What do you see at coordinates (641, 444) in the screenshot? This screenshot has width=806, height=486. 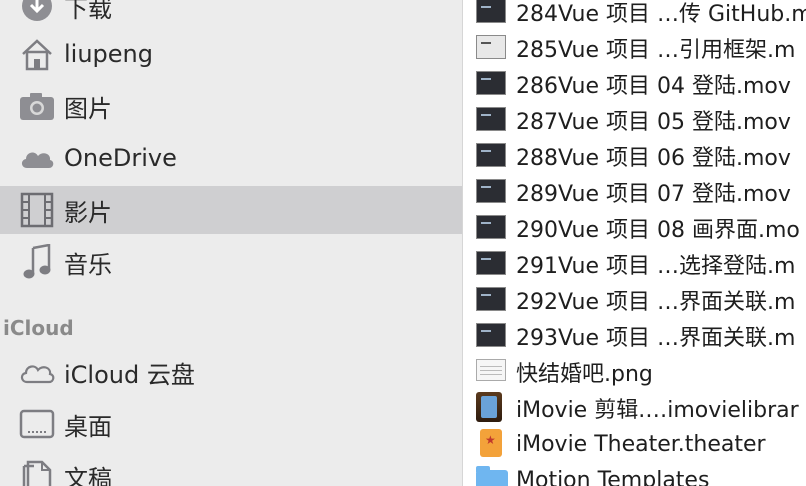 I see `file-name: iMovie Theater.theater` at bounding box center [641, 444].